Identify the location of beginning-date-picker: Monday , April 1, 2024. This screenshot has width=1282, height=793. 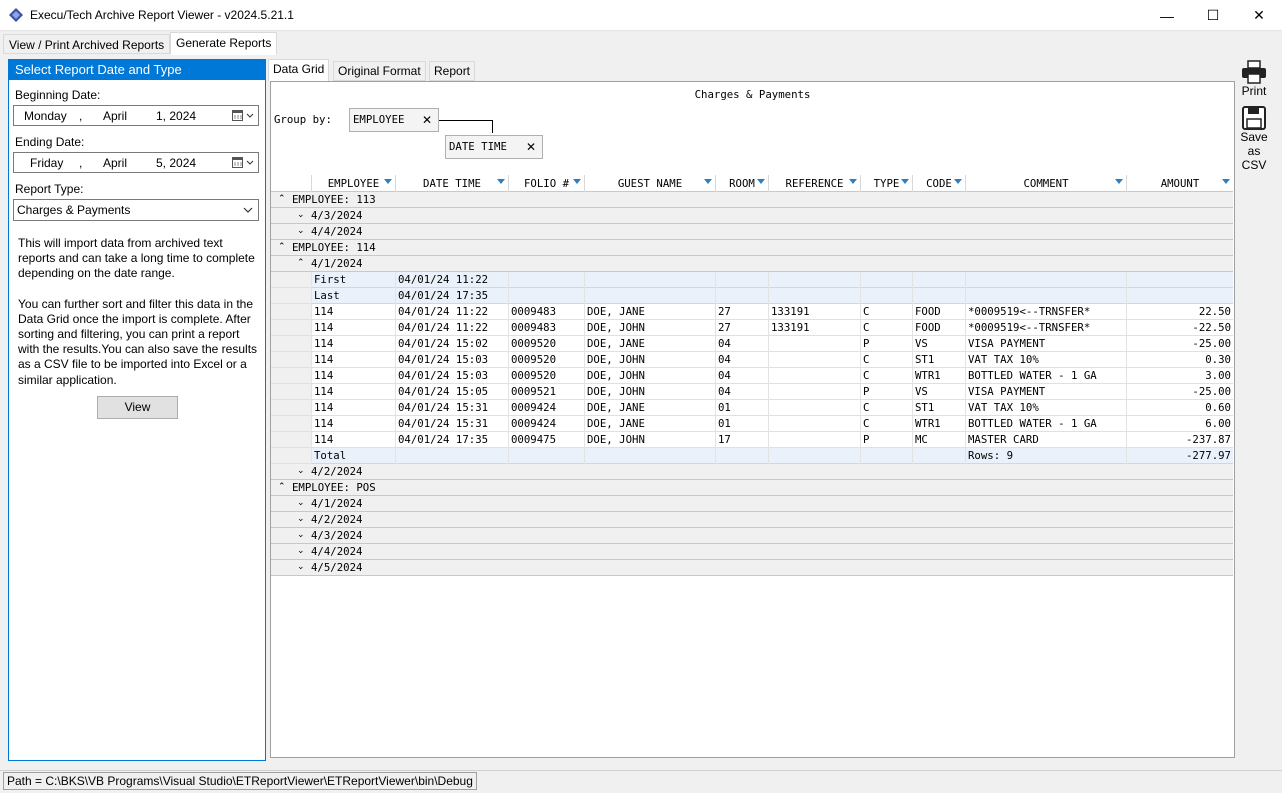
(136, 115).